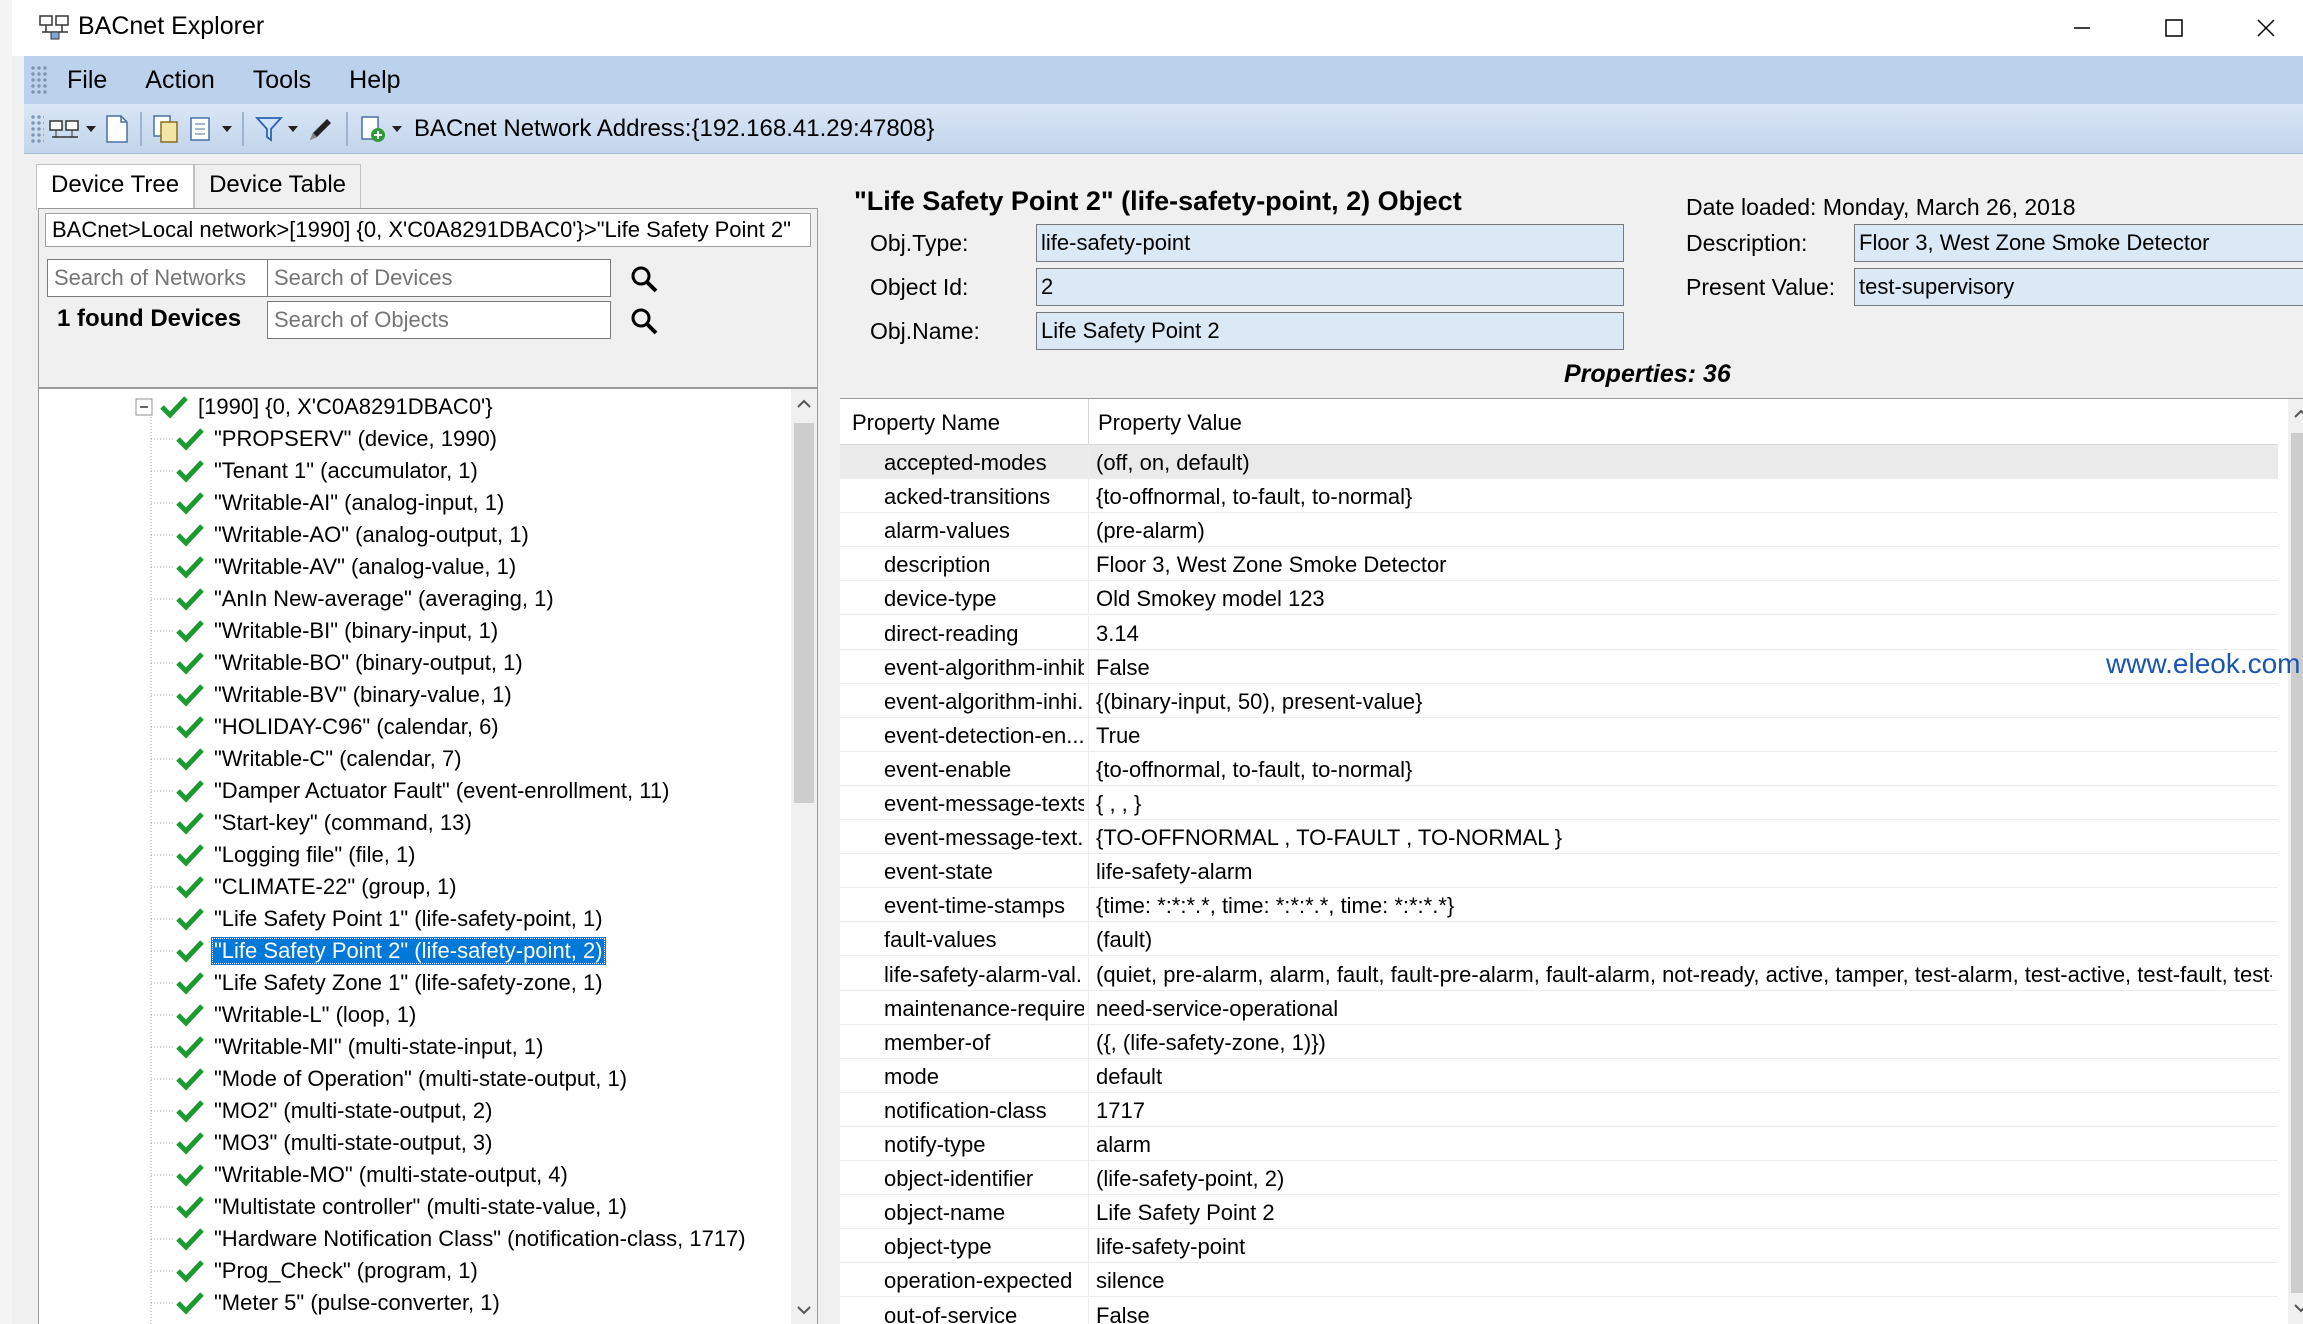 The height and width of the screenshot is (1324, 2303). Describe the element at coordinates (1330, 243) in the screenshot. I see `obj-type-field: life-safety-point` at that location.